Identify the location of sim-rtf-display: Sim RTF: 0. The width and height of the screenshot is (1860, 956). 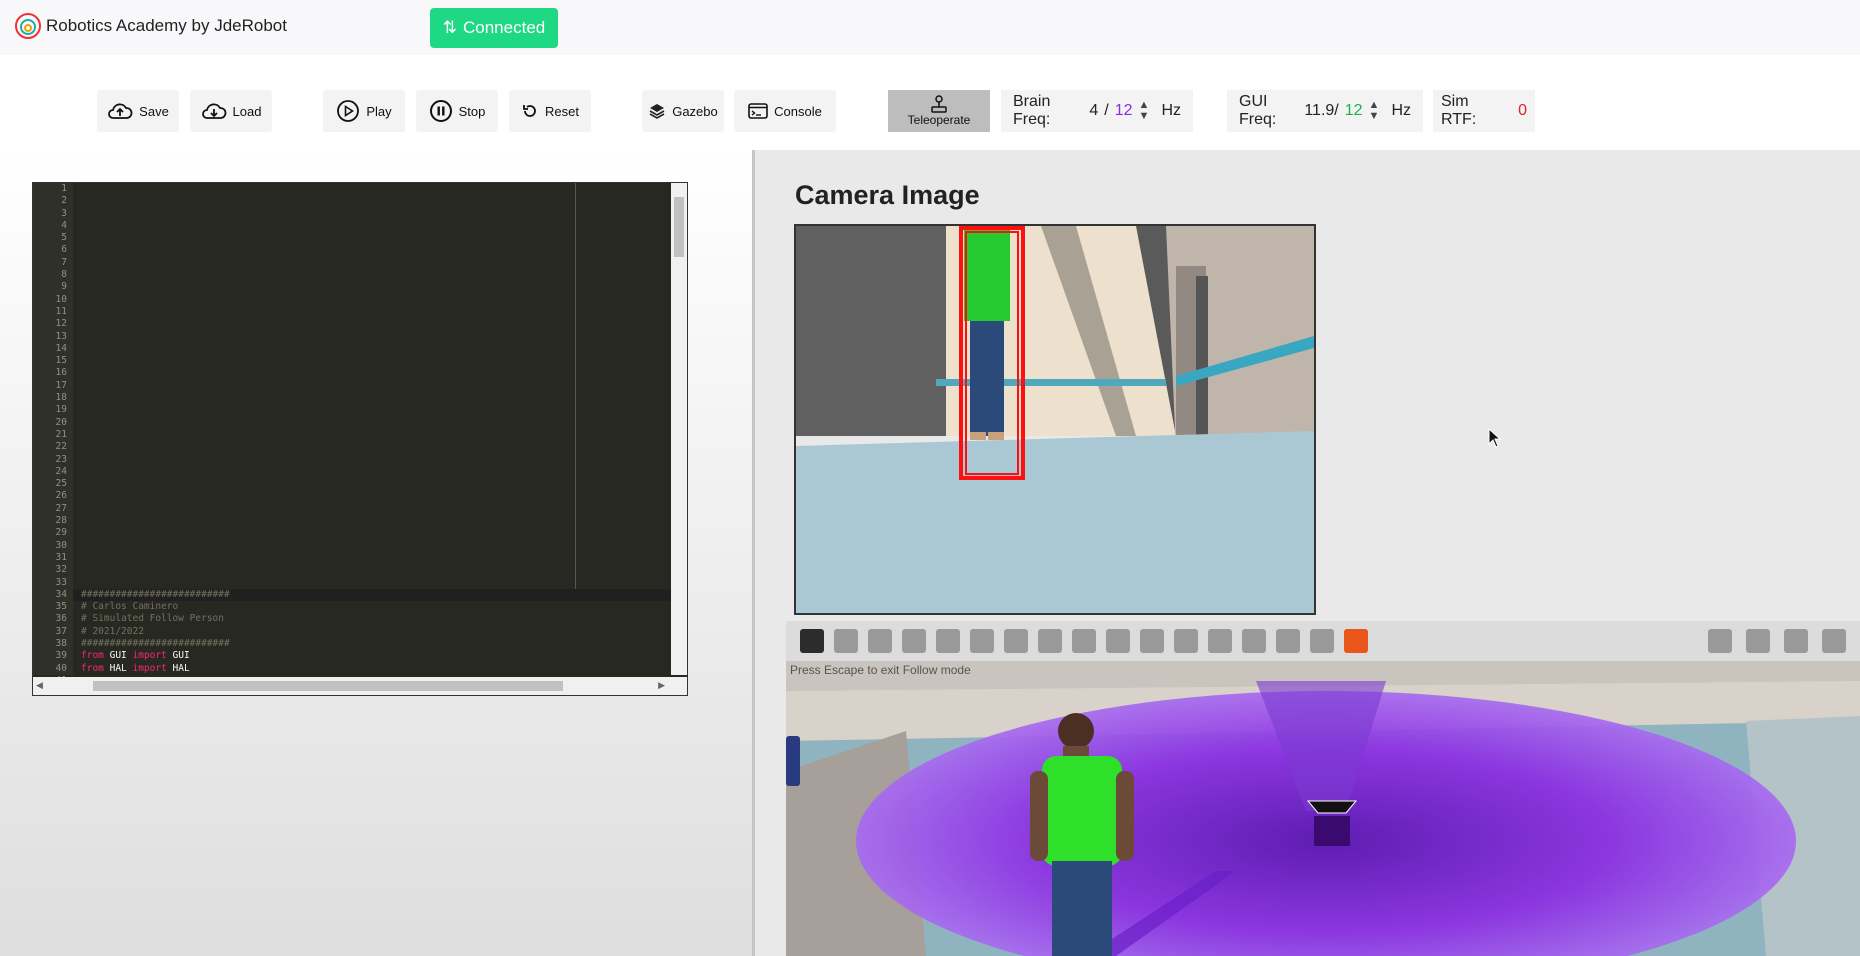
(1484, 111).